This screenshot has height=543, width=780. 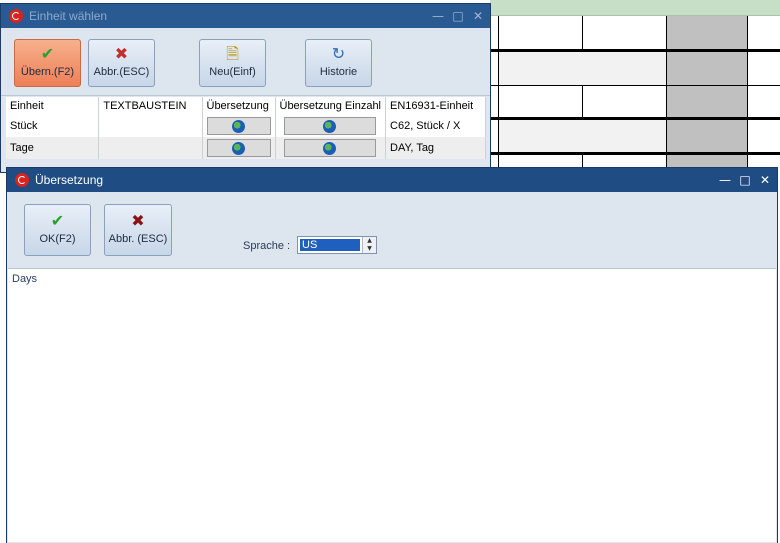 What do you see at coordinates (68, 16) in the screenshot?
I see `einheit-window-title: Einheit wählen` at bounding box center [68, 16].